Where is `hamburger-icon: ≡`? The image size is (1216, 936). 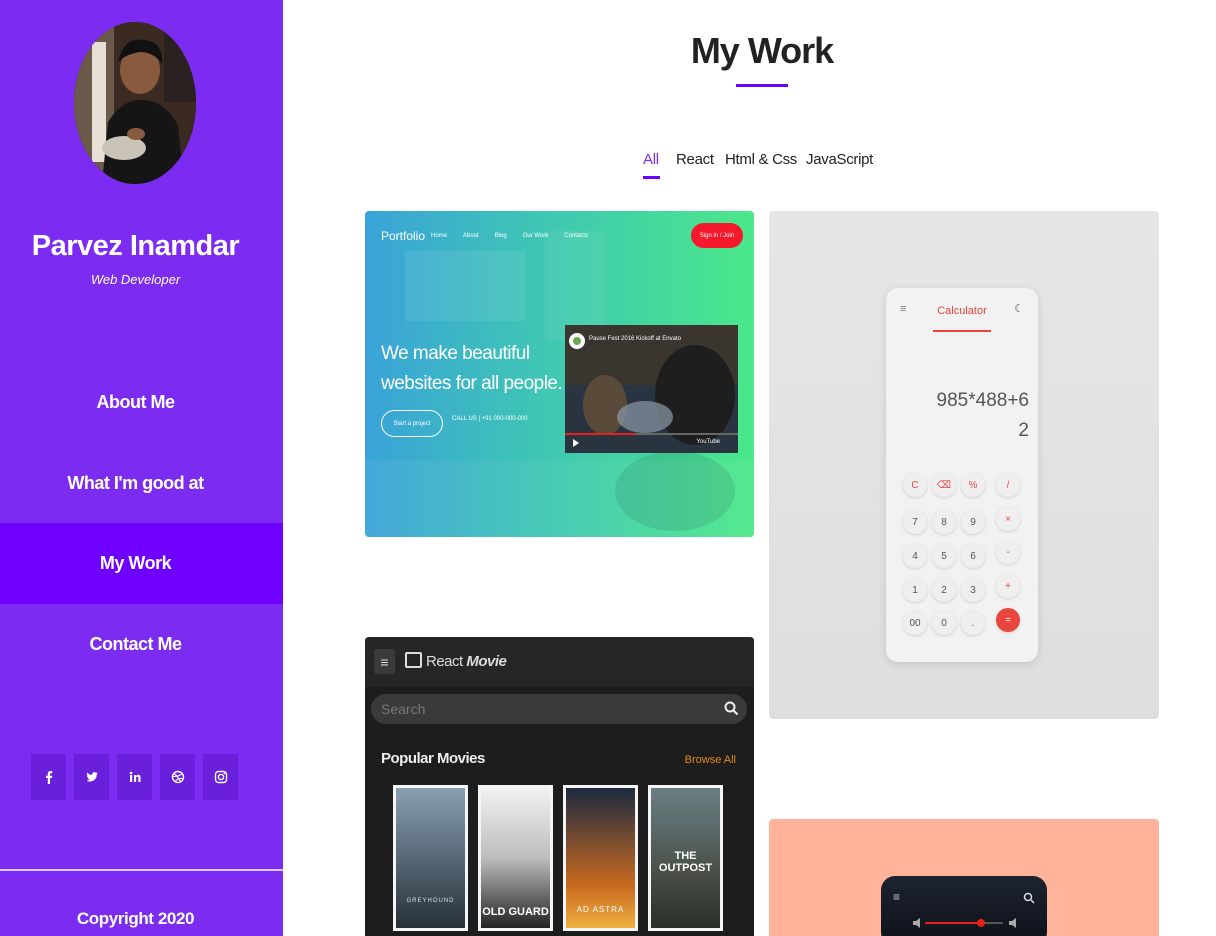 hamburger-icon: ≡ is located at coordinates (384, 661).